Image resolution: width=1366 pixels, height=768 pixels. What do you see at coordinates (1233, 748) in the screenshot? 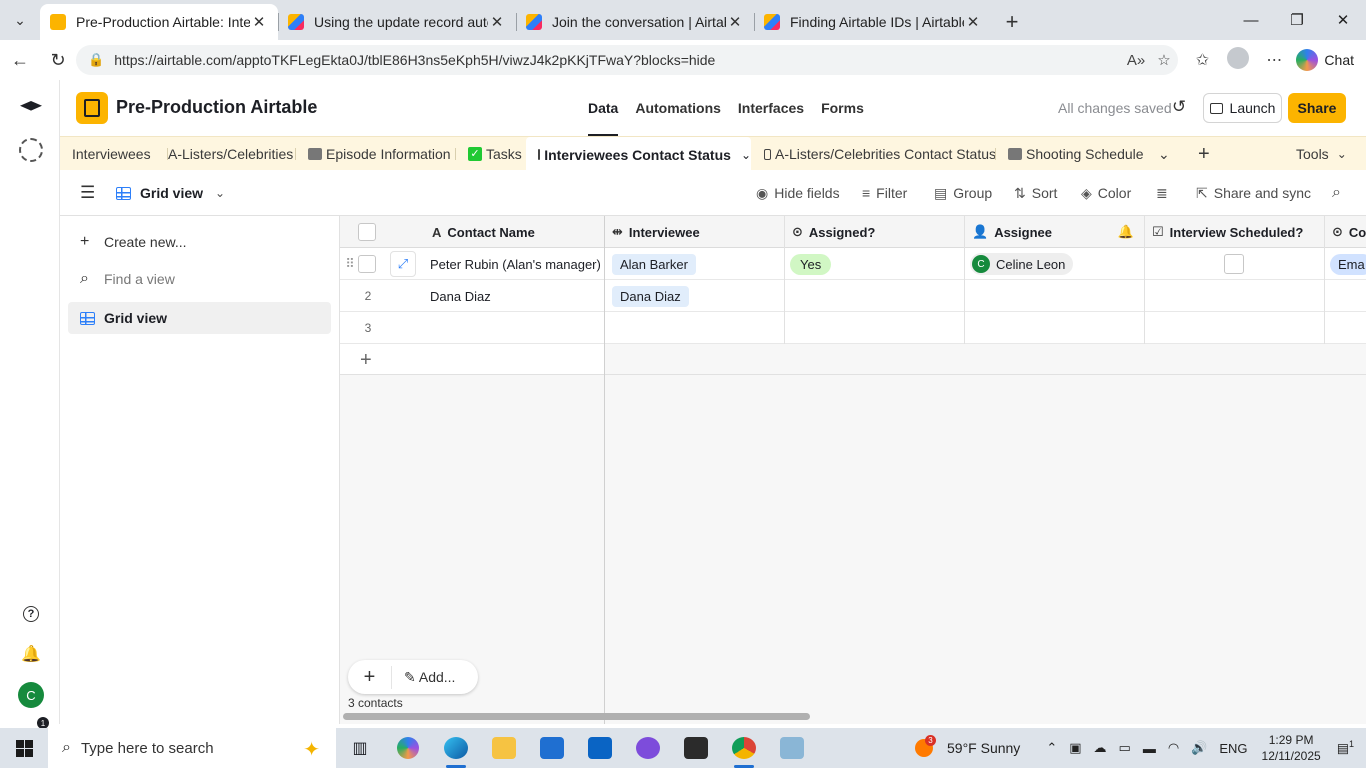
I see `language-indicator: ENG` at bounding box center [1233, 748].